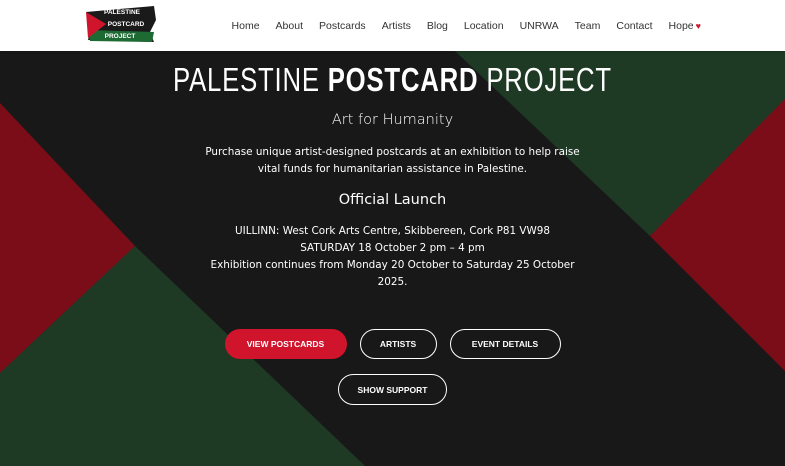  What do you see at coordinates (403, 79) in the screenshot?
I see `title-postcard: POSTCARD` at bounding box center [403, 79].